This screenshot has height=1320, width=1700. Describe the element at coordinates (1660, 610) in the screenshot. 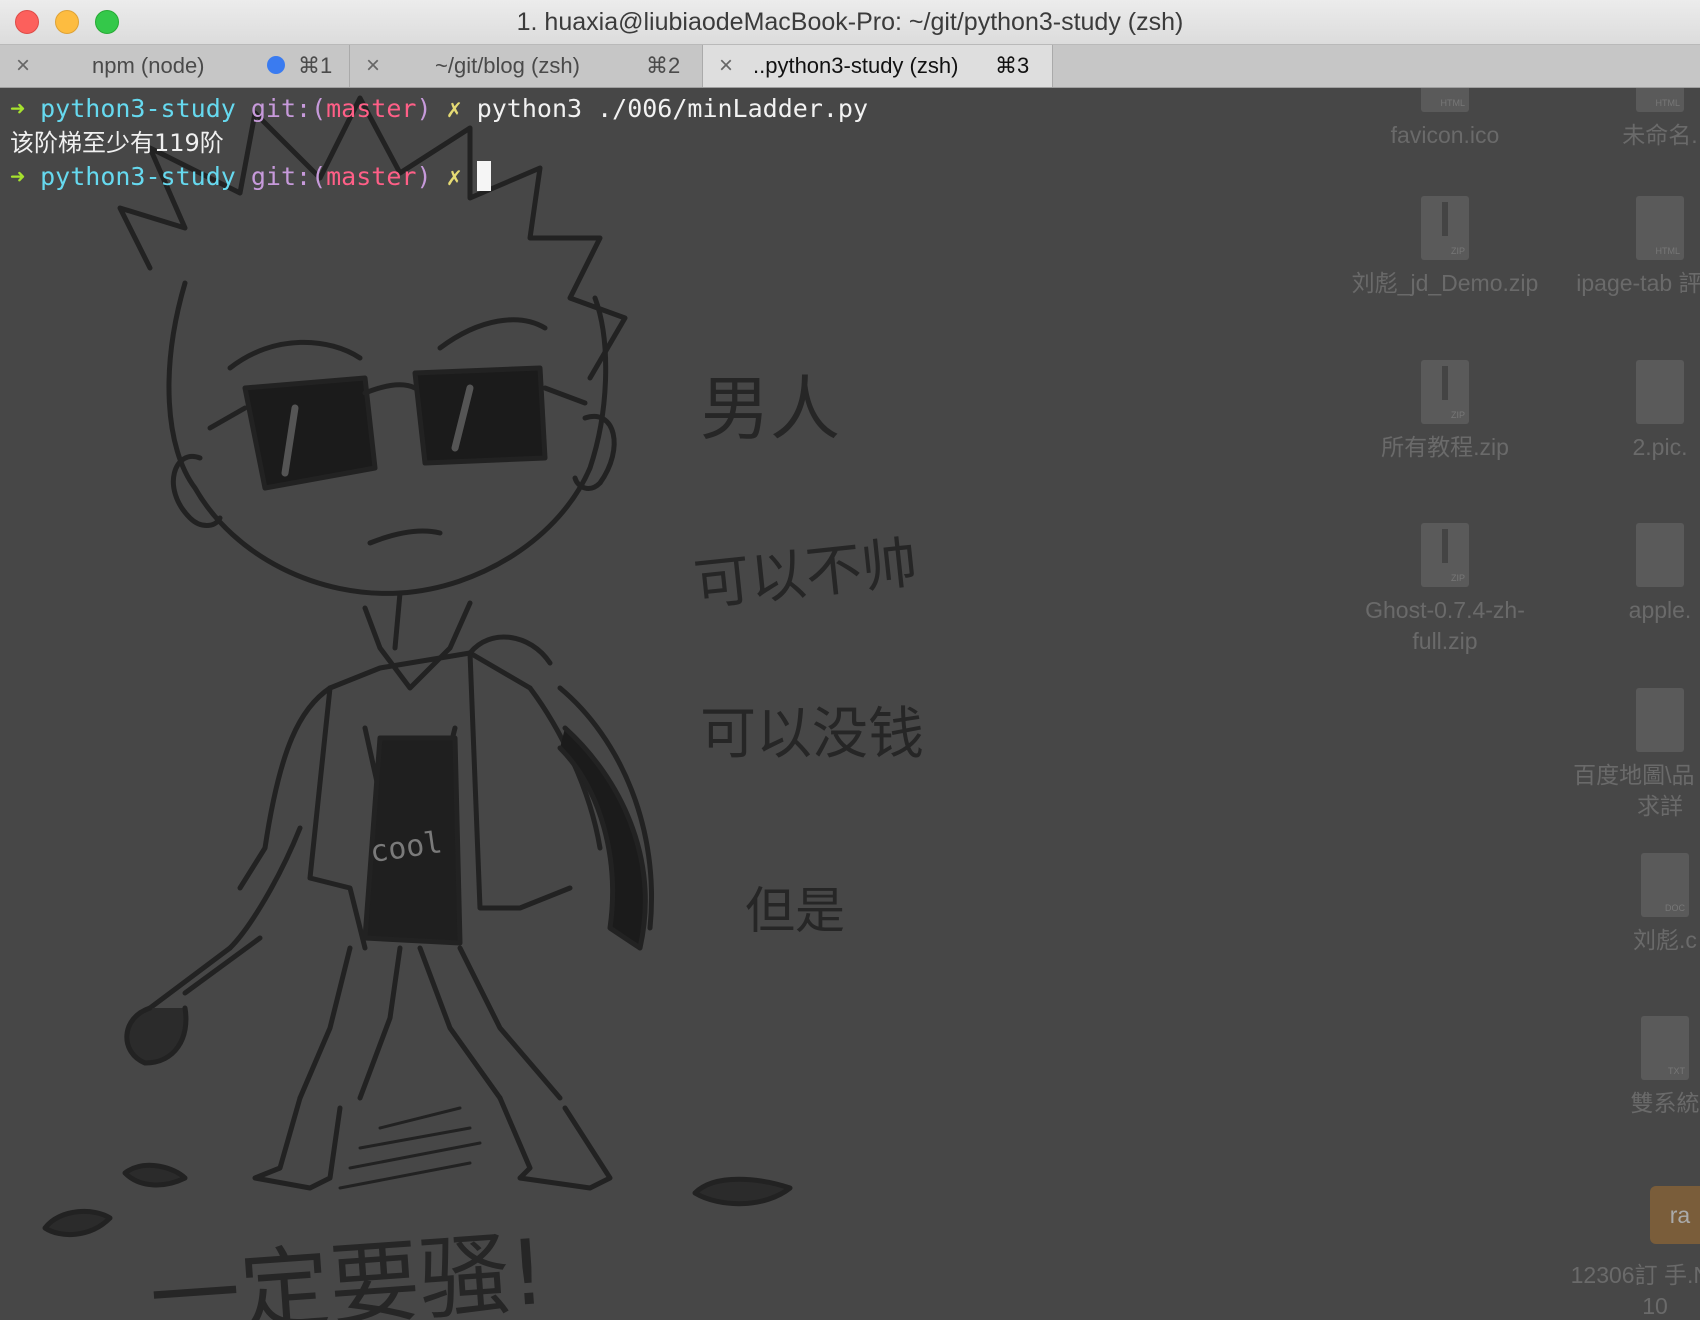

I see `desktop-icon-label: apple.` at that location.